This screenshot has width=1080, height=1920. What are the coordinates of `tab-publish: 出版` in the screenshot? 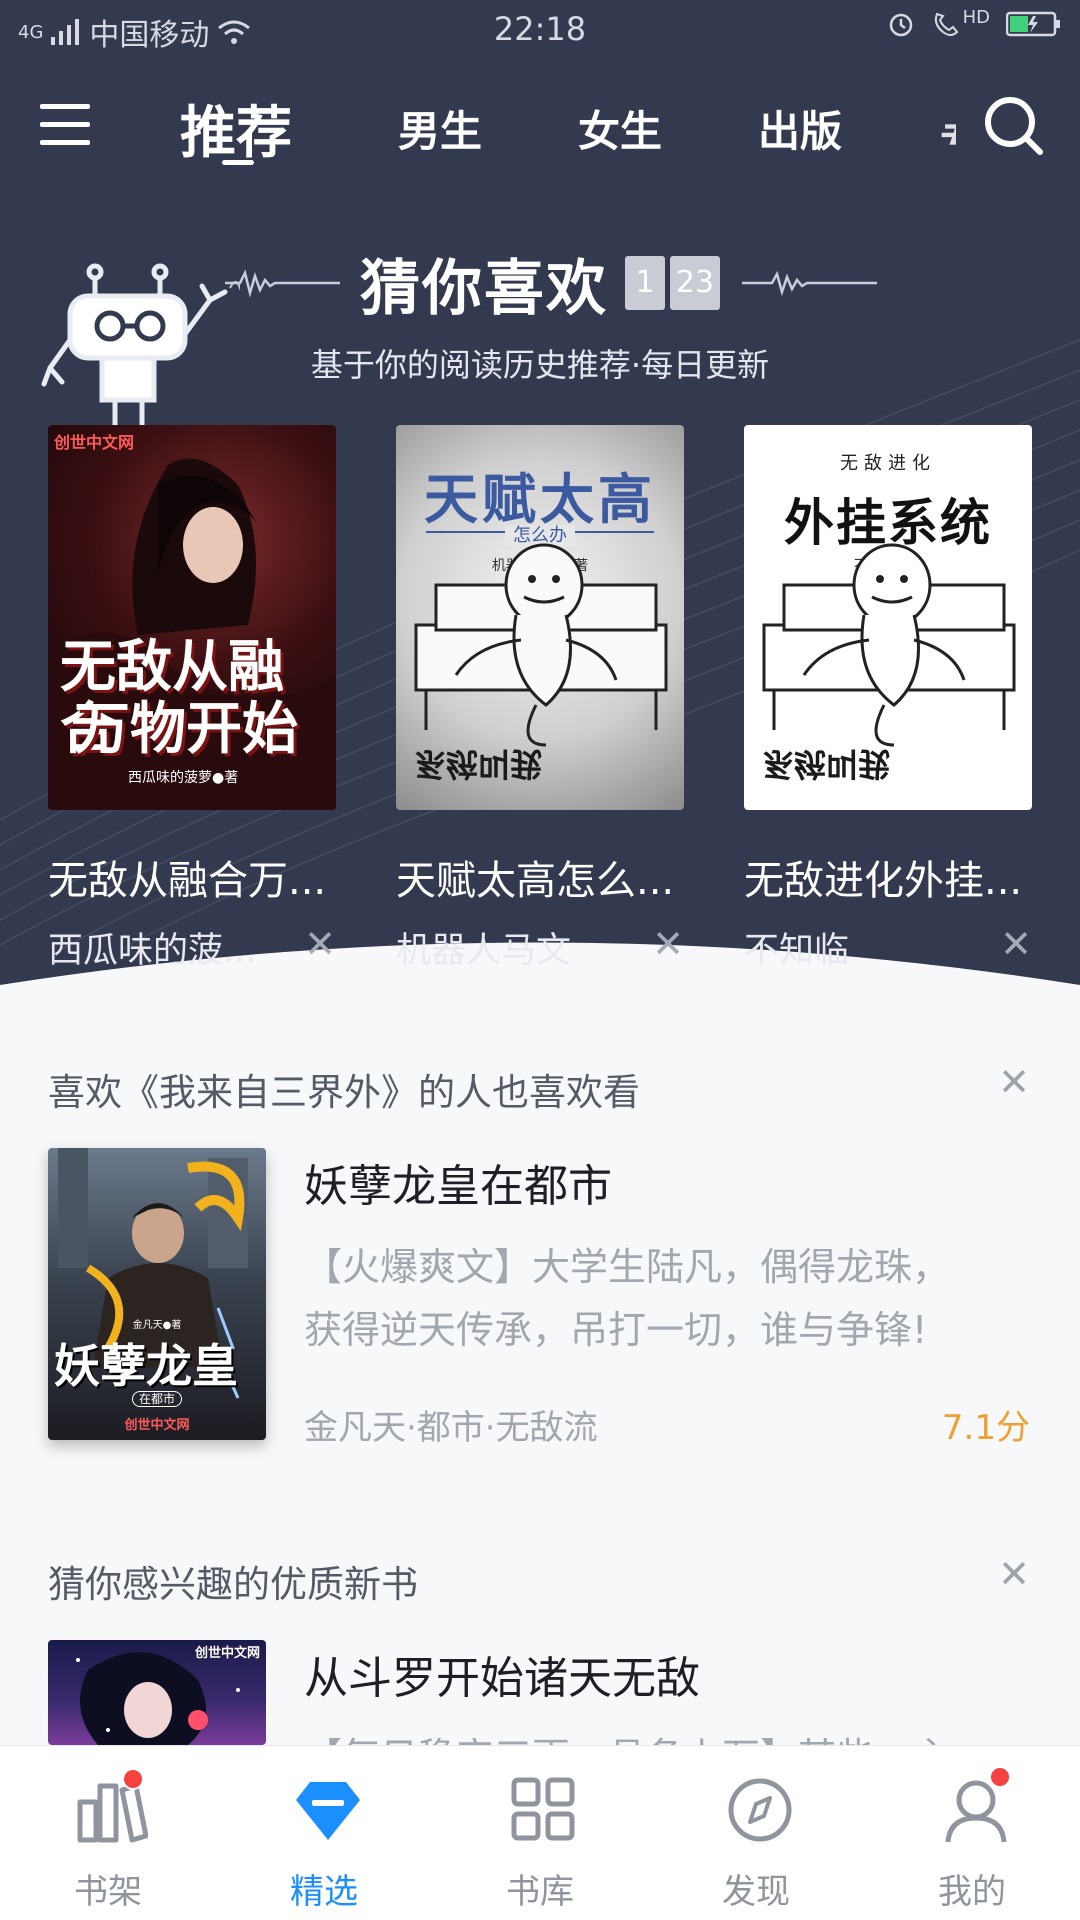 It's located at (800, 128).